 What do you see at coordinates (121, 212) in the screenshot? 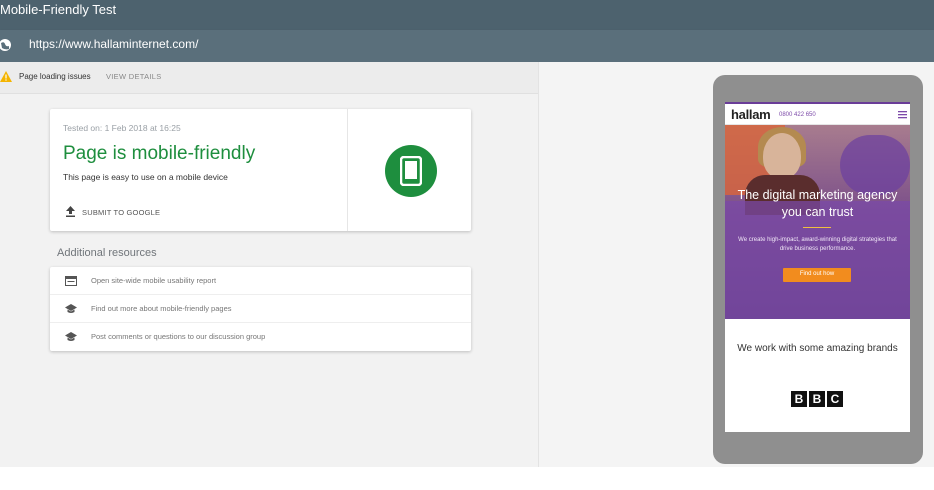
I see `submit-to-google-button: SUBMIT TO GOOGLE` at bounding box center [121, 212].